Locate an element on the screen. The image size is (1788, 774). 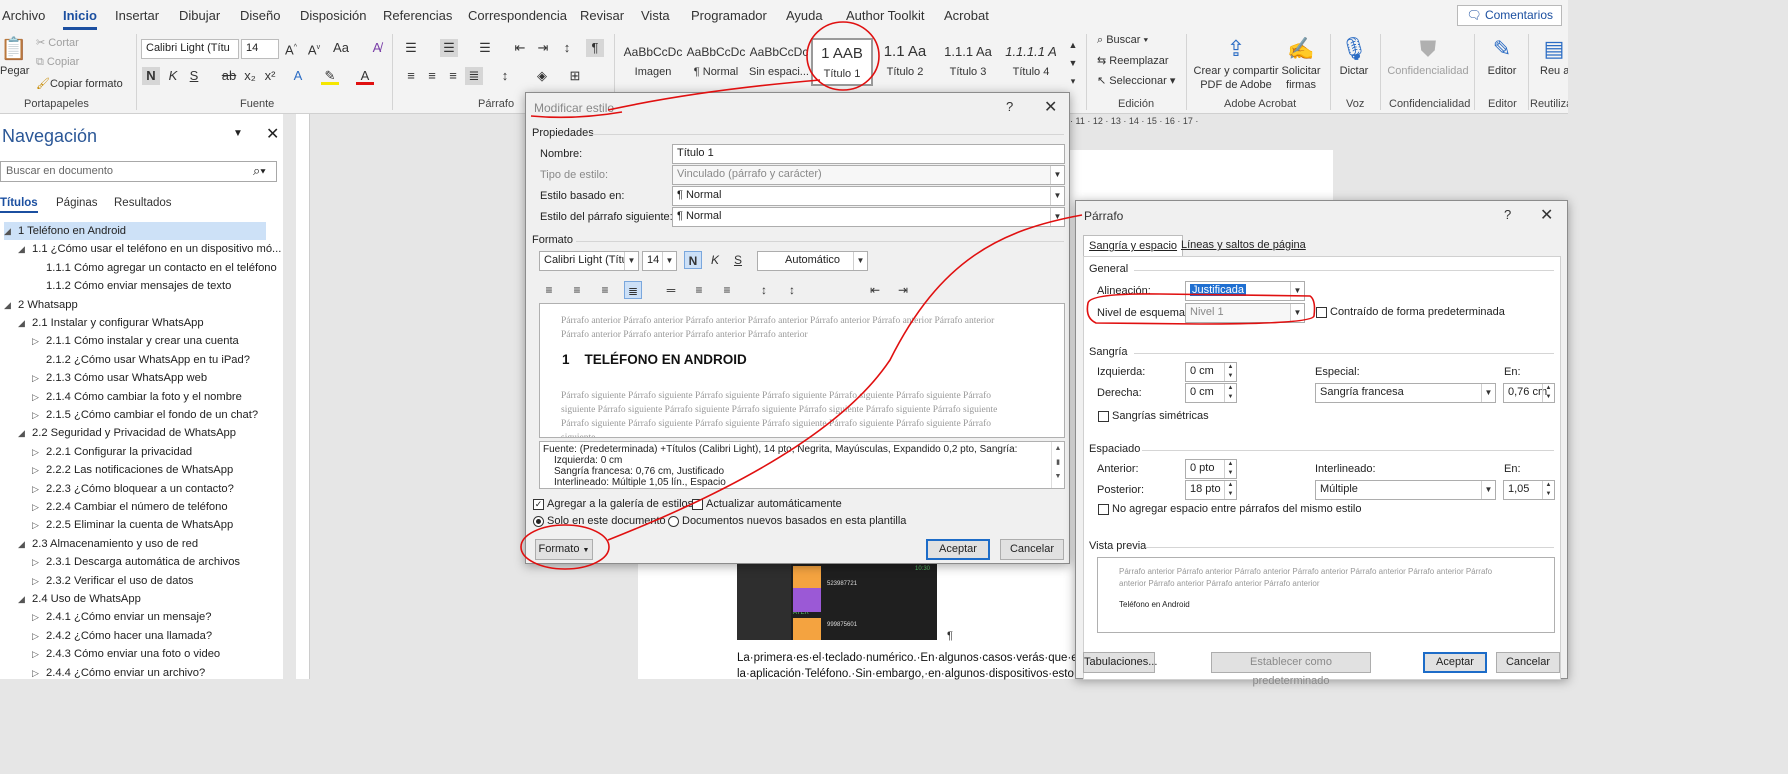
style-name-input: Título 1 is located at coordinates (868, 154).